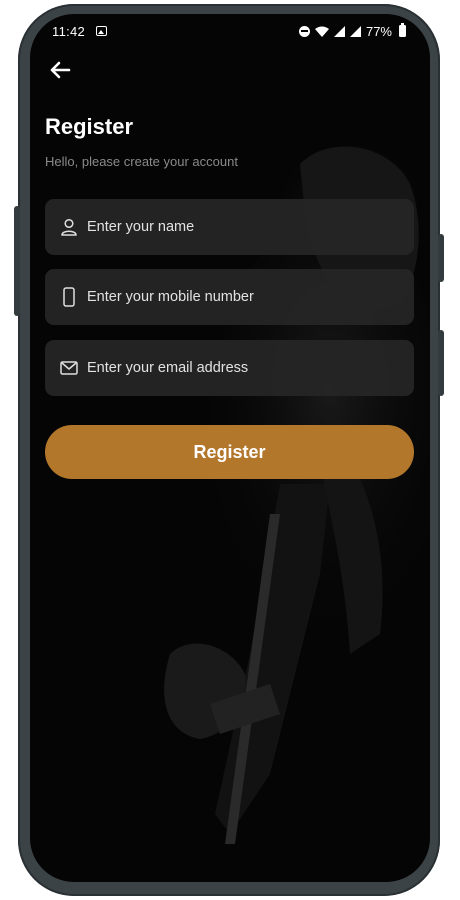 The image size is (460, 900). What do you see at coordinates (321, 31) in the screenshot?
I see `wifi-icon` at bounding box center [321, 31].